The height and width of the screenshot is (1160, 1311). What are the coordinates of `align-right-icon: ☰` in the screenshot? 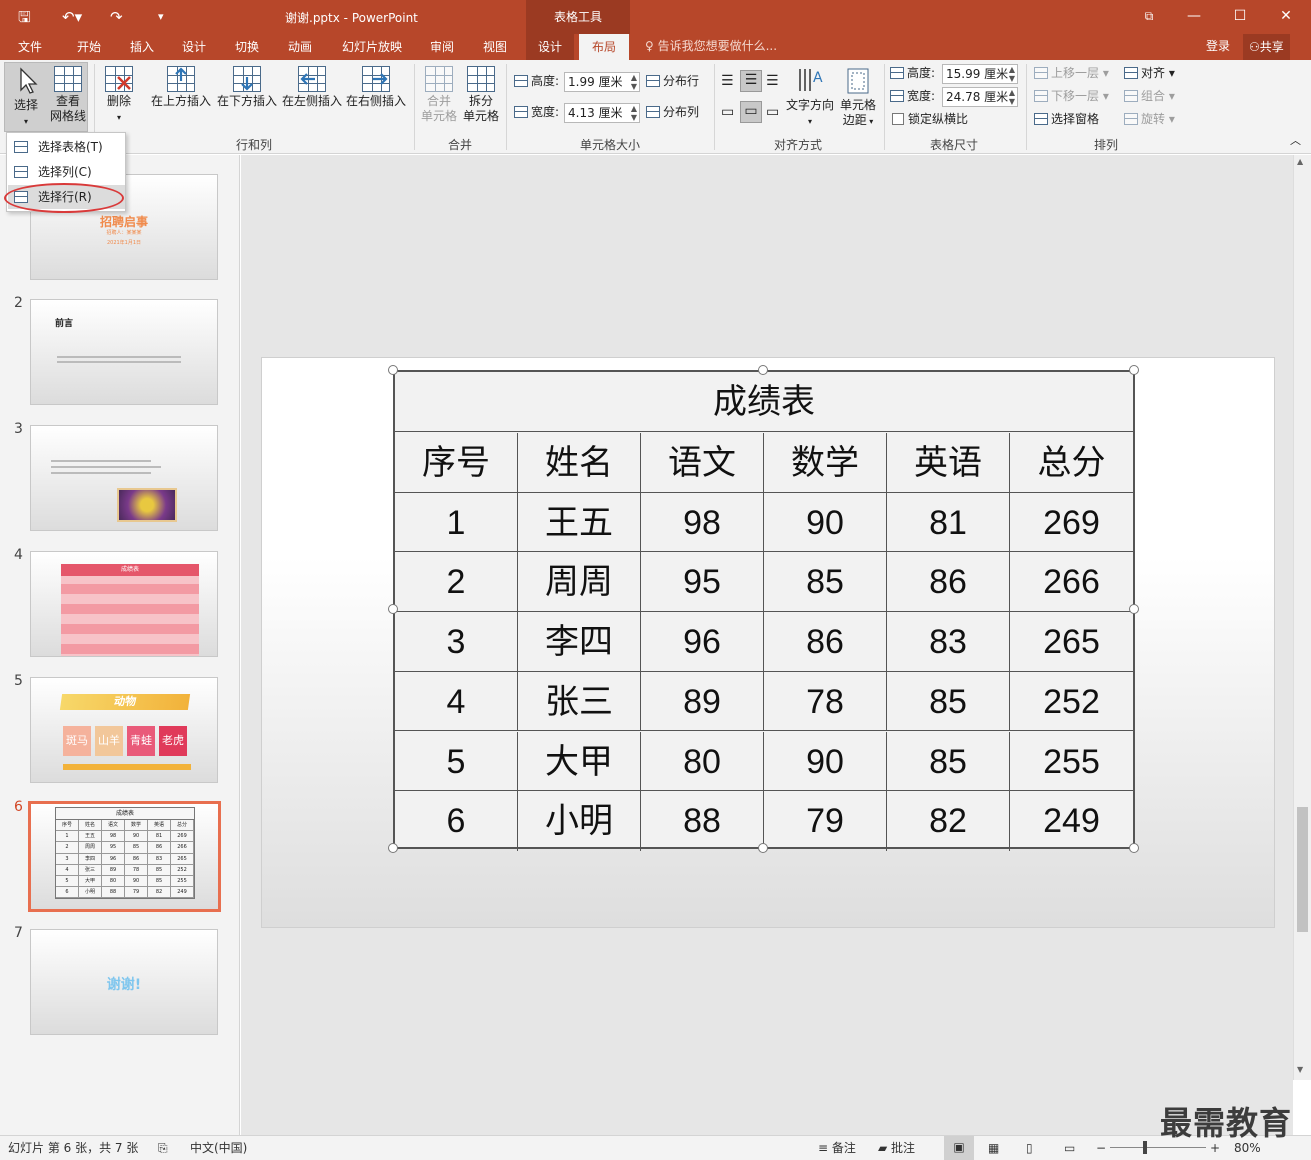 It's located at (772, 81).